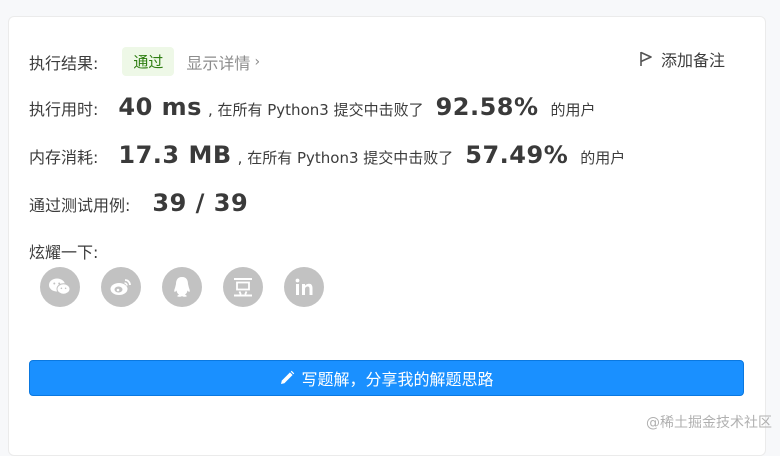 The image size is (780, 456). I want to click on qq-icon, so click(182, 287).